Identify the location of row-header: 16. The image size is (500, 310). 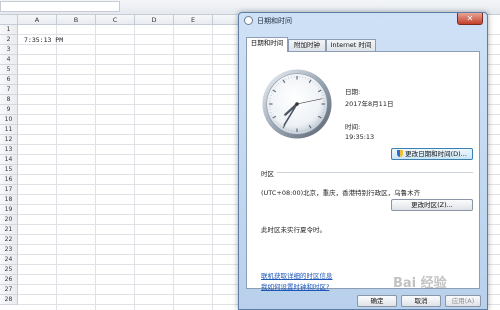
(9, 180).